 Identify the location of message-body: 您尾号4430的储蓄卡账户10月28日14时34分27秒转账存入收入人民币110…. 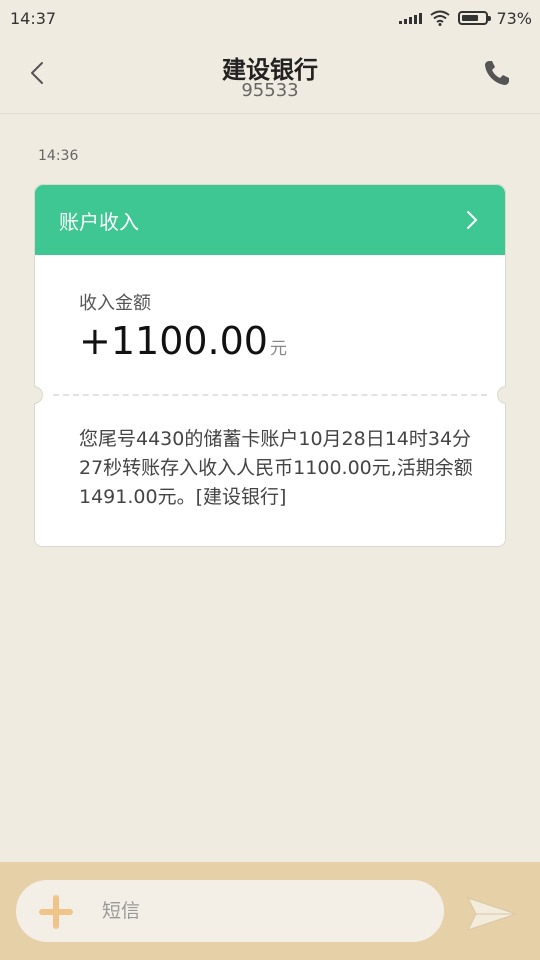
(276, 468).